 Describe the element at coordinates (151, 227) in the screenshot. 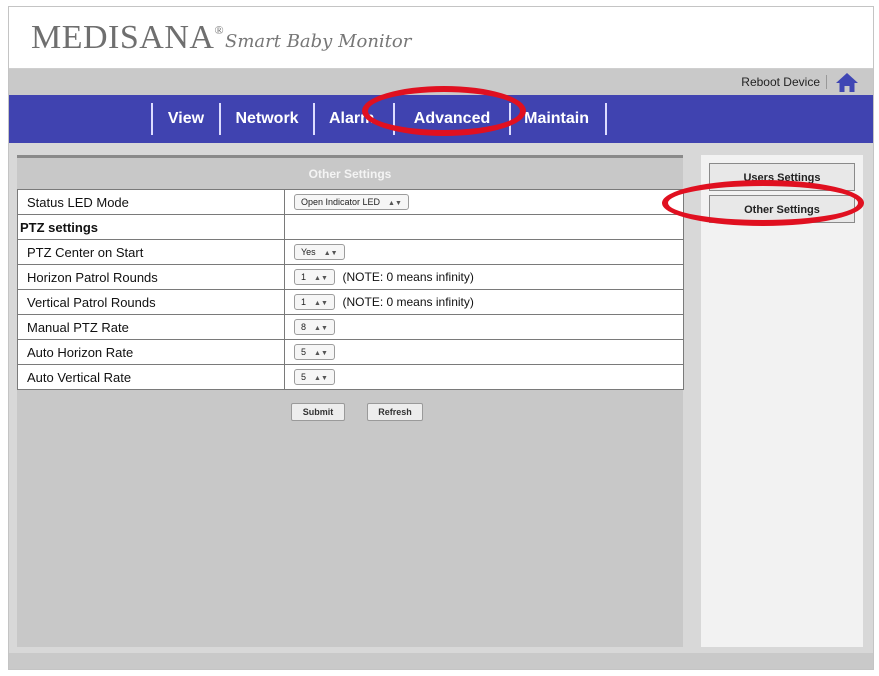

I see `section-label: PTZ settings` at that location.